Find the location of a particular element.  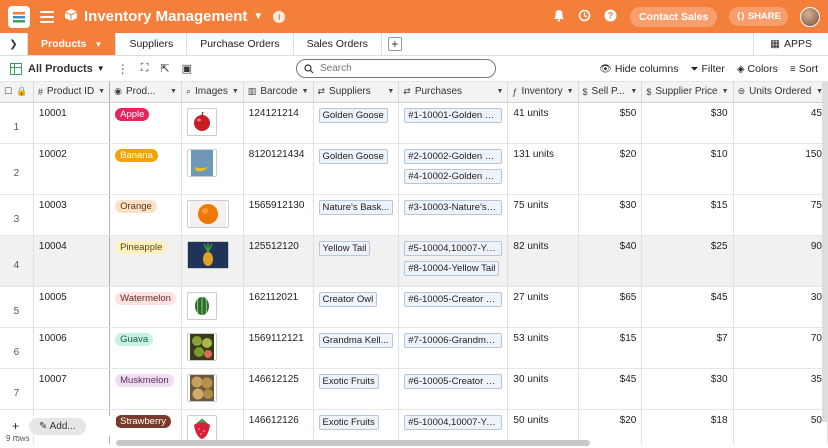

linked-record-chip: #8-10004-Yellow Tail is located at coordinates (452, 268).